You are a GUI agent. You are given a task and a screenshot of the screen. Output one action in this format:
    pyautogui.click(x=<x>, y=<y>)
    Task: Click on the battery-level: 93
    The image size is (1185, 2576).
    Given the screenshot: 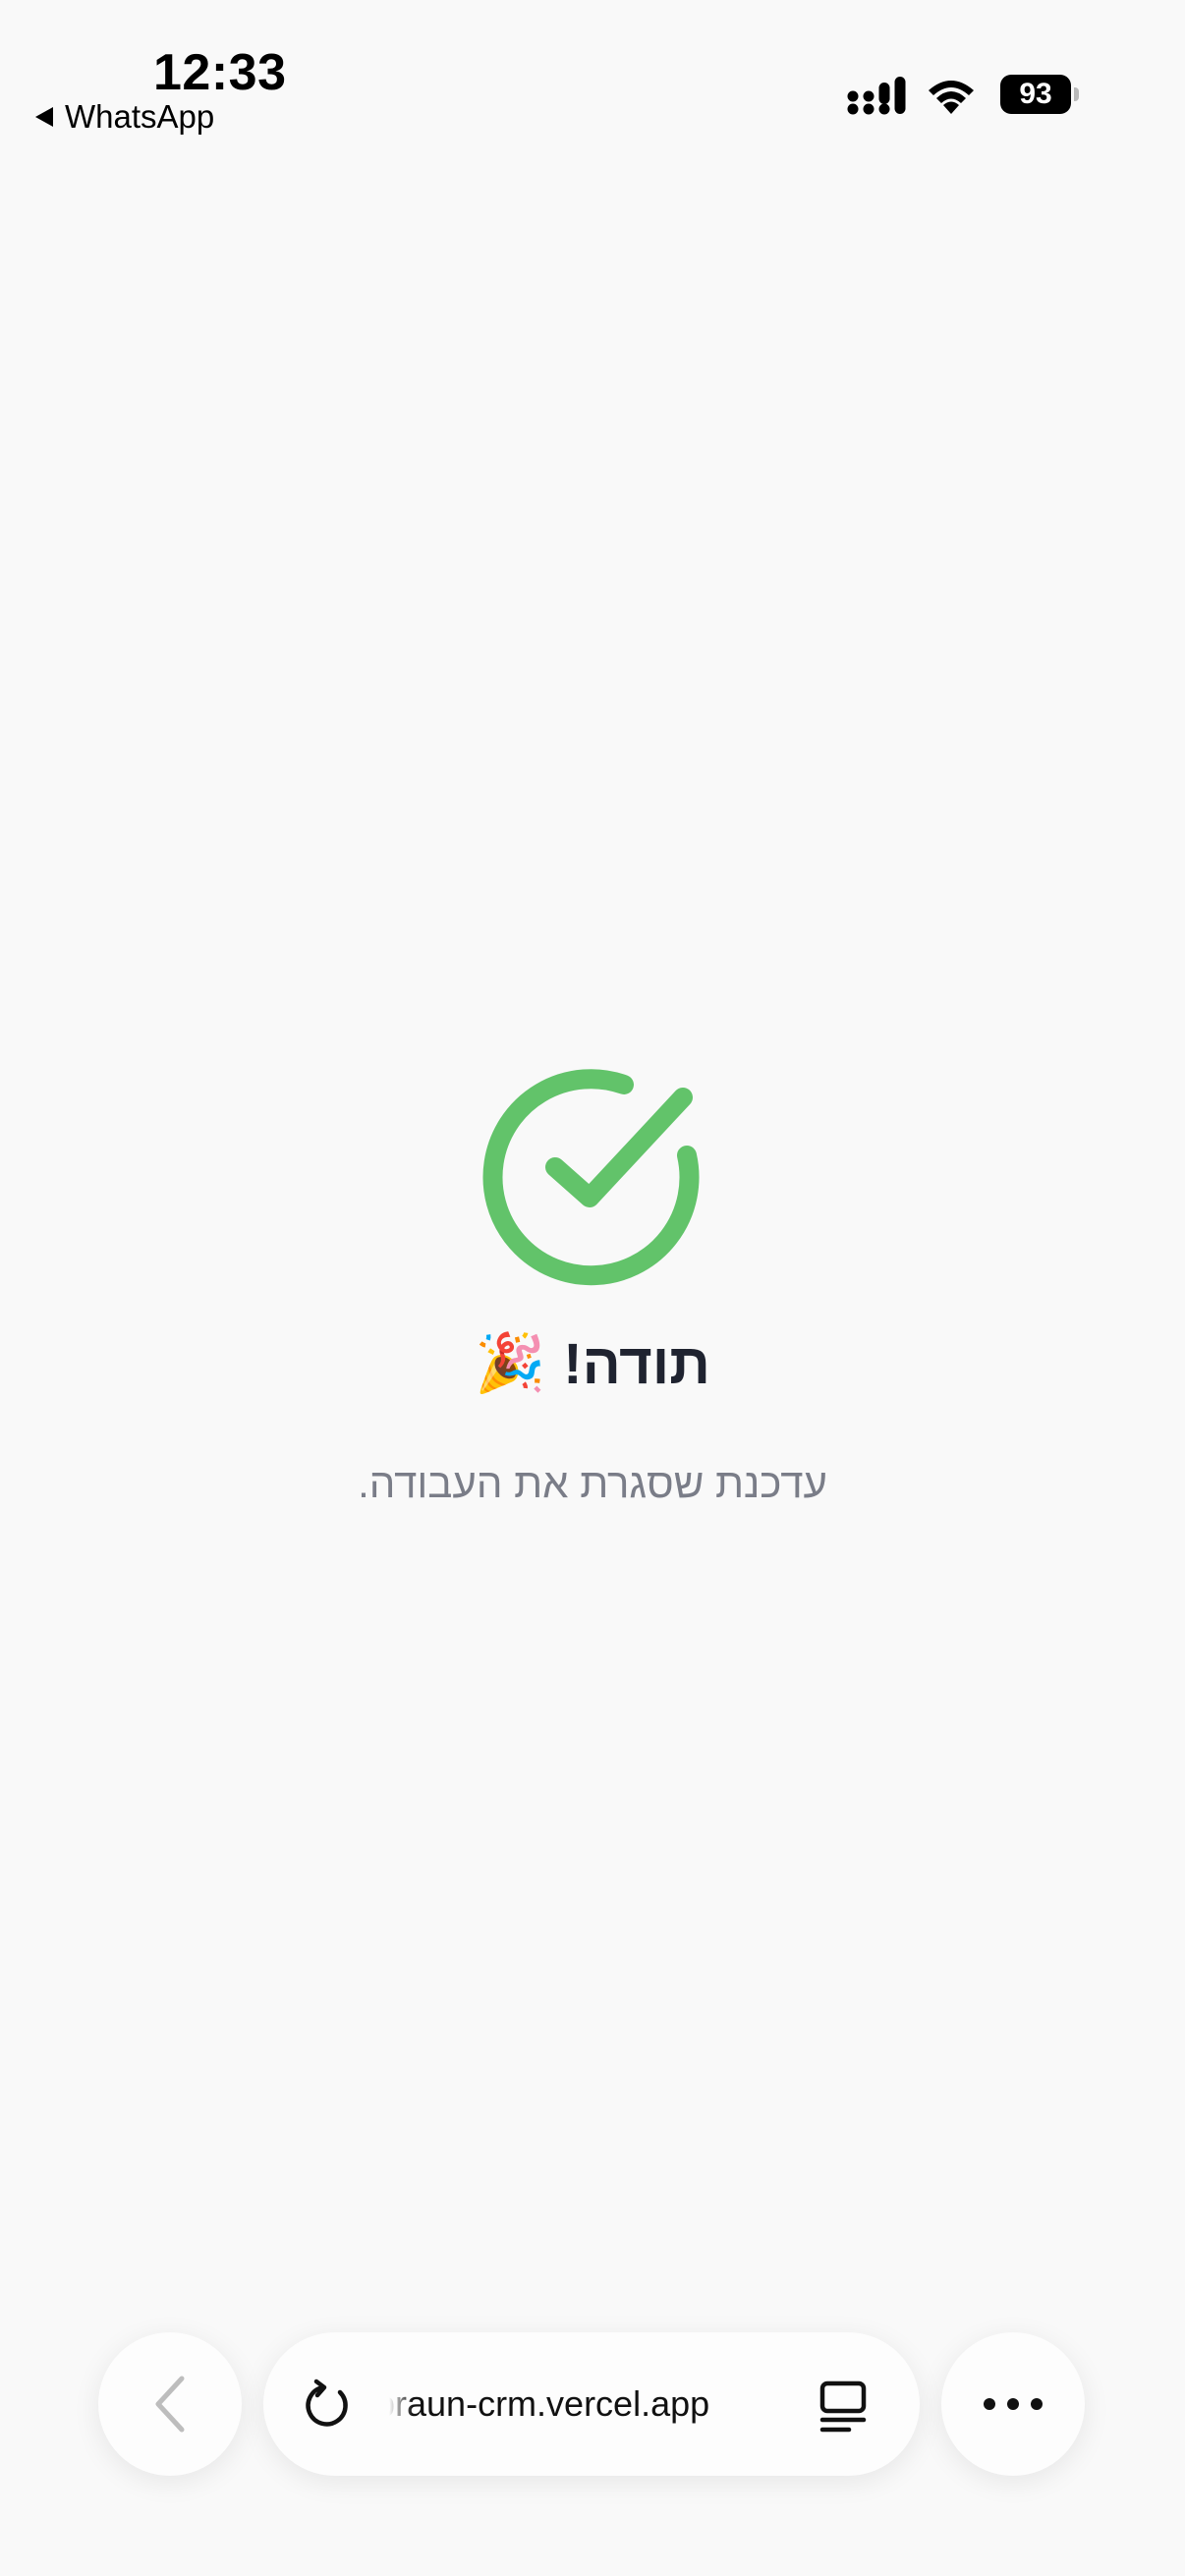 What is the action you would take?
    pyautogui.click(x=1035, y=94)
    